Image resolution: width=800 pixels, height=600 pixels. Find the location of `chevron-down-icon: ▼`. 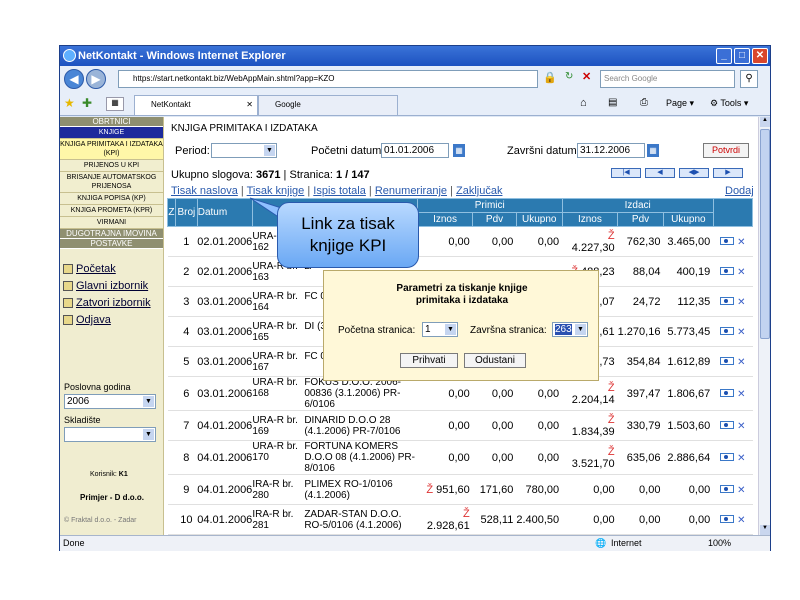

chevron-down-icon: ▼ is located at coordinates (148, 401).